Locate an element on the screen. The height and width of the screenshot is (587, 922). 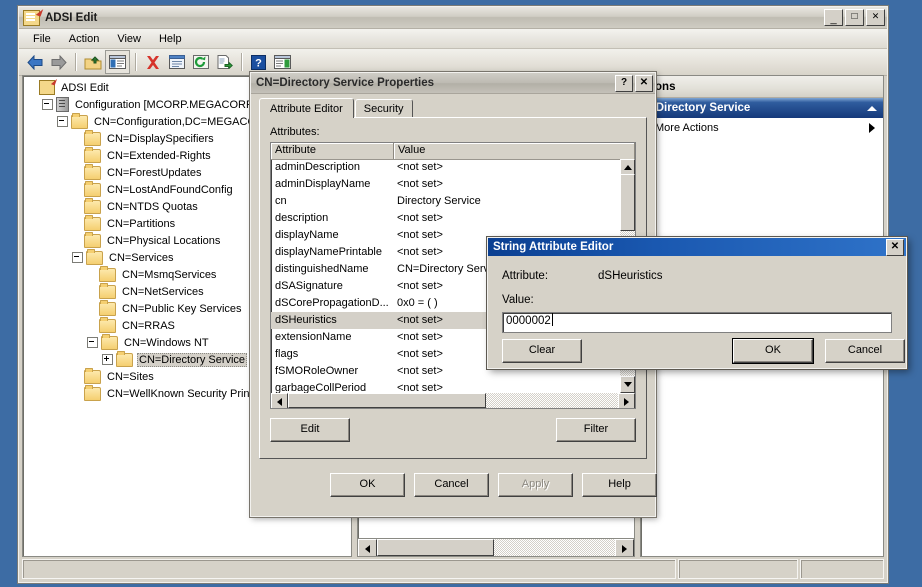
chevron-up-icon is located at coordinates (872, 108).